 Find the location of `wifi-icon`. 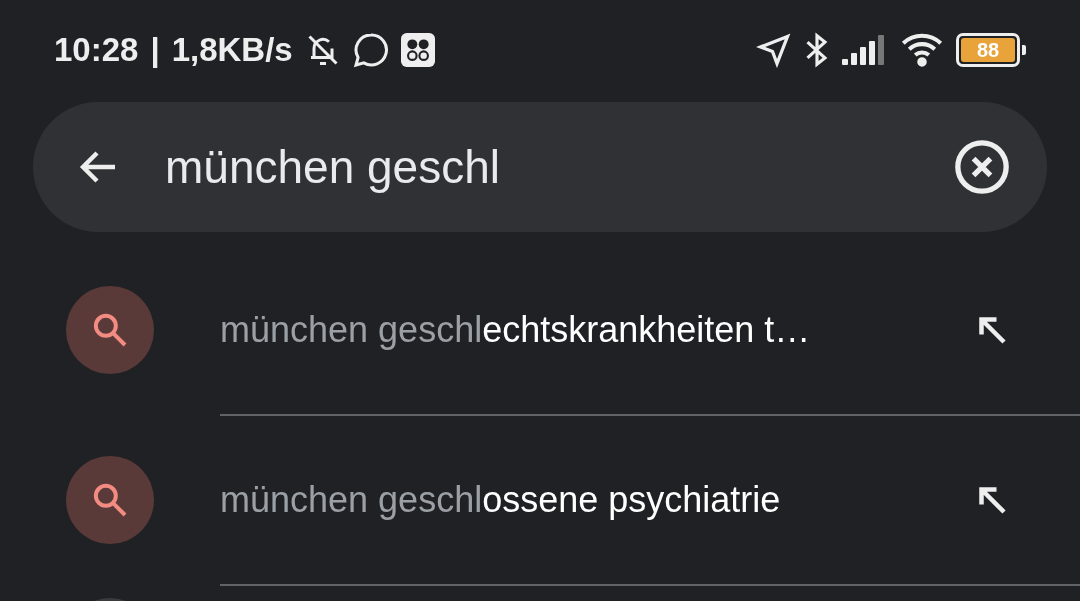

wifi-icon is located at coordinates (922, 50).